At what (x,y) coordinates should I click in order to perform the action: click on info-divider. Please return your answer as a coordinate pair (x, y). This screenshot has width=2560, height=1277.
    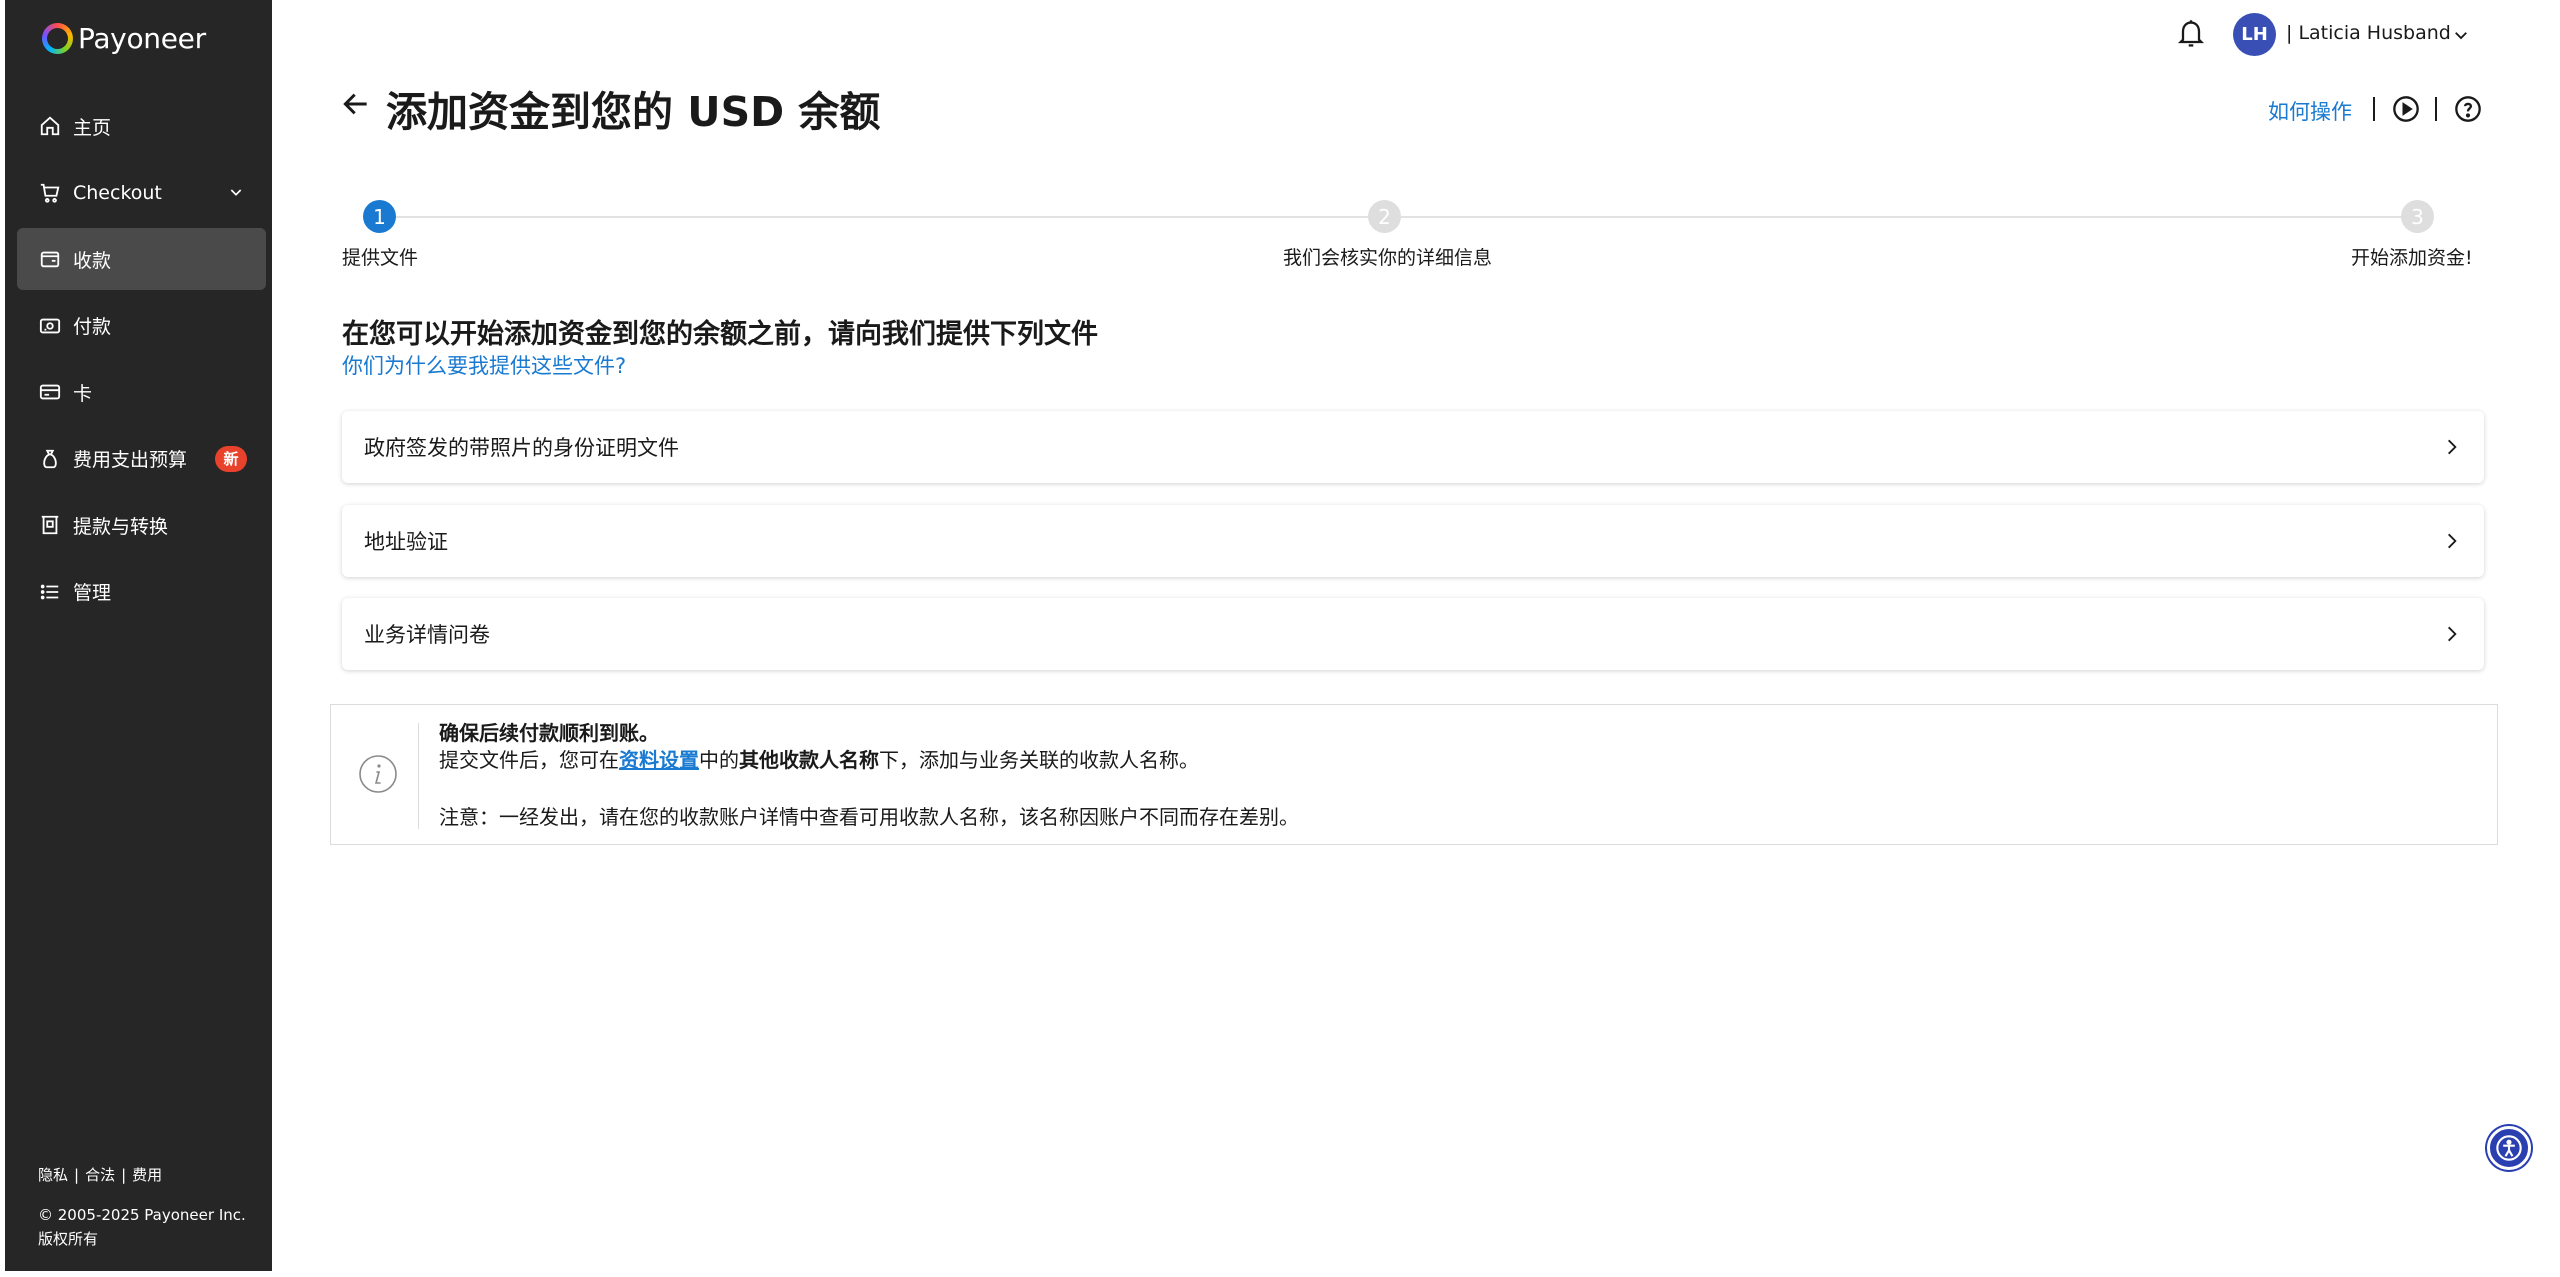
    Looking at the image, I should click on (418, 776).